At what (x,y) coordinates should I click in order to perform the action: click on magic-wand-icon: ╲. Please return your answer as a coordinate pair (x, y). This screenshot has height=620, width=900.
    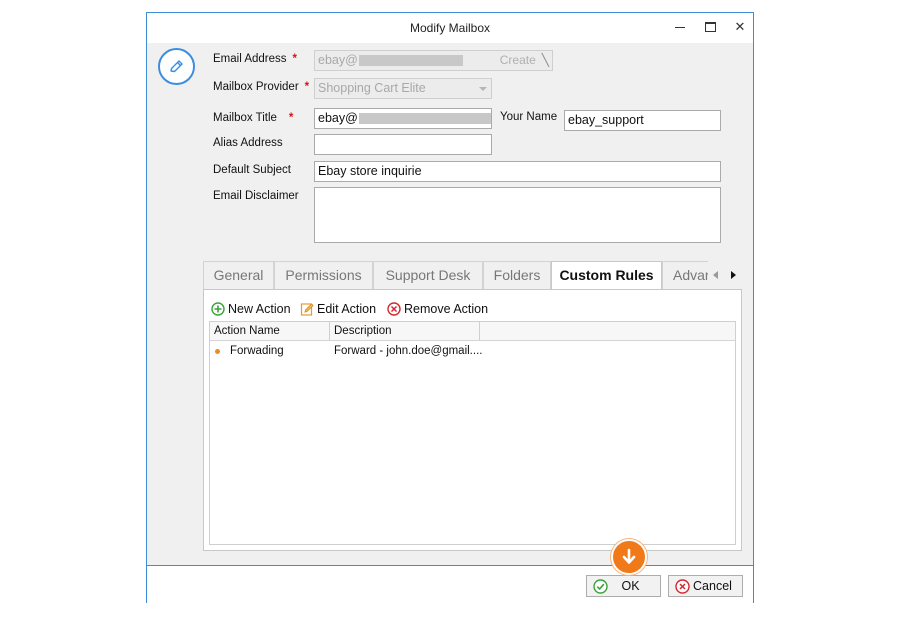
    Looking at the image, I should click on (545, 60).